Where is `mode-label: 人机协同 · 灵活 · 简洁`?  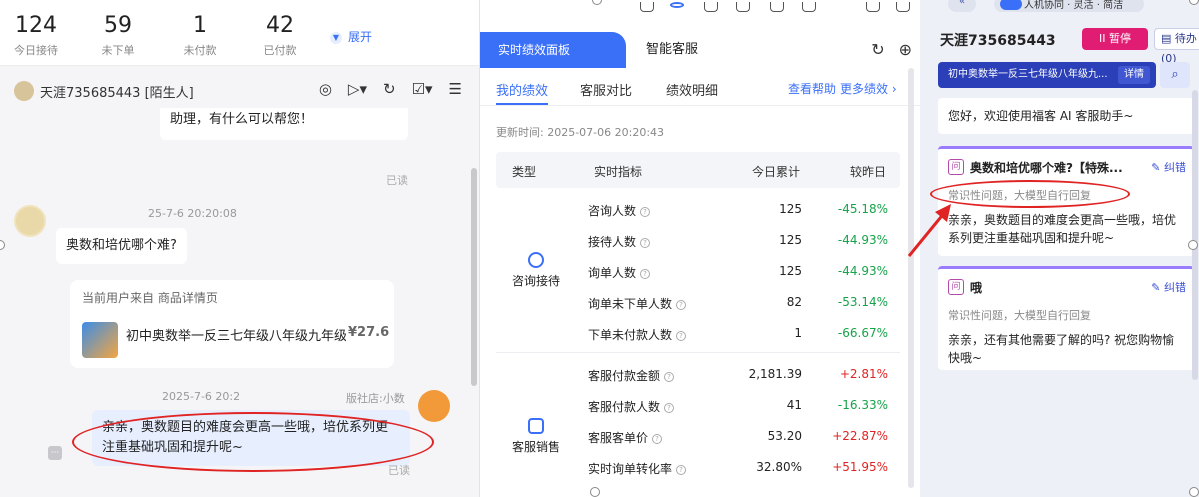
mode-label: 人机协同 · 灵活 · 简洁 is located at coordinates (1074, 5).